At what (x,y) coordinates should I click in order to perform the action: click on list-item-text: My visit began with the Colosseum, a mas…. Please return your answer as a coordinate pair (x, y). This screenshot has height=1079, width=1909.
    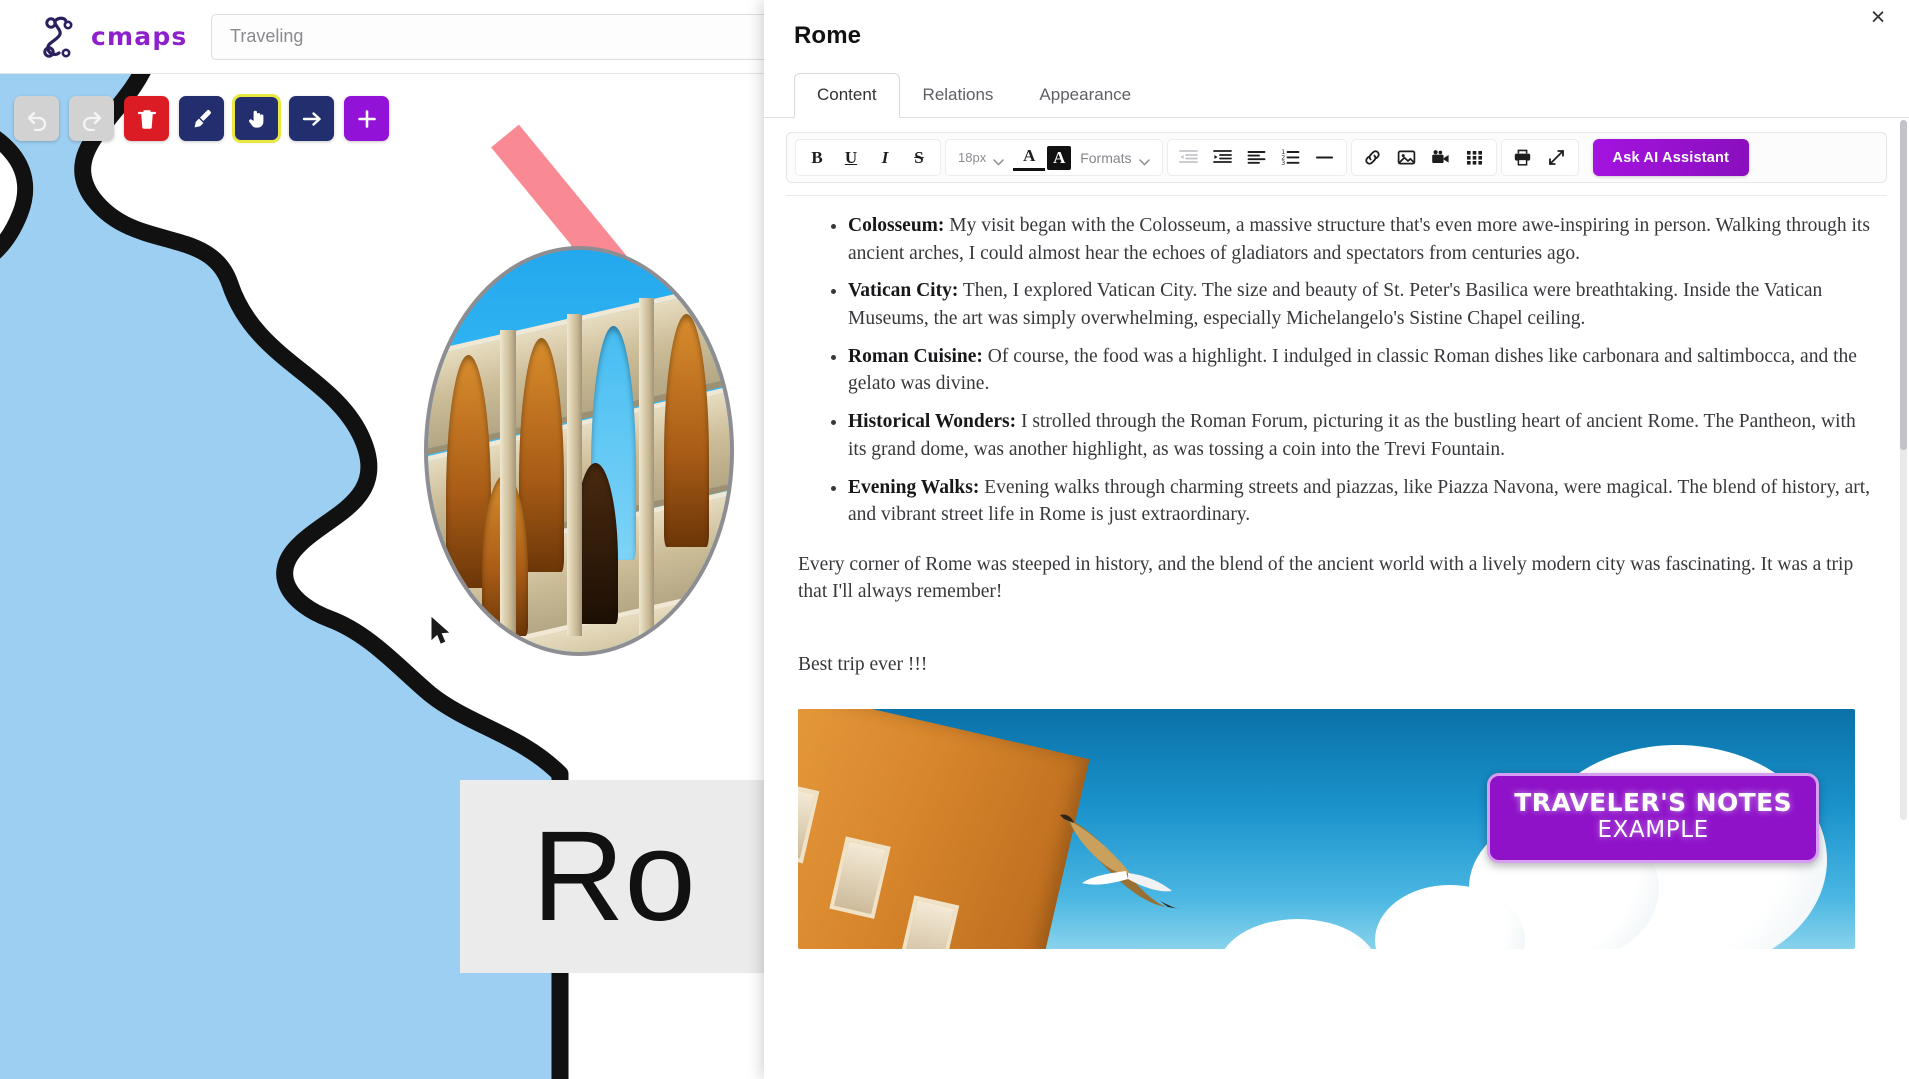
    Looking at the image, I should click on (1359, 239).